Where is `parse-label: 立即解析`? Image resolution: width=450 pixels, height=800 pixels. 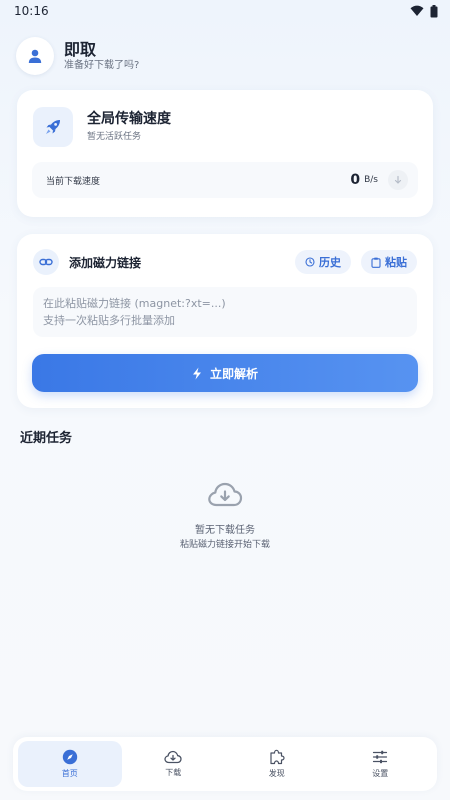 parse-label: 立即解析 is located at coordinates (233, 373).